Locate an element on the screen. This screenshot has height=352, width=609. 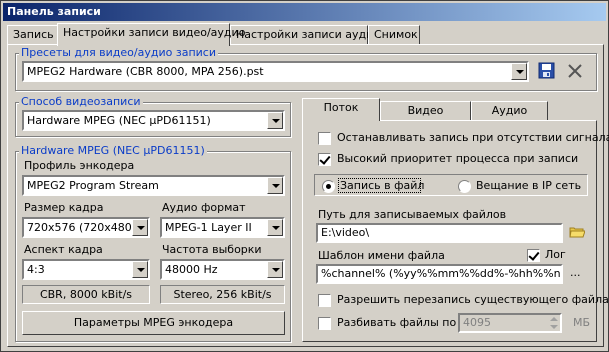
frame-size-label: Размер кадра is located at coordinates (64, 207).